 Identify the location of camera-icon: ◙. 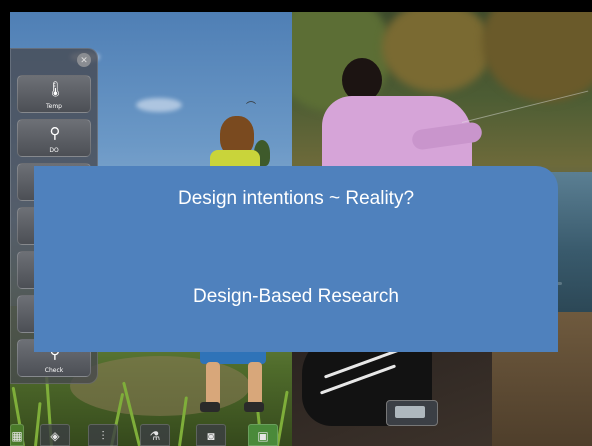
(211, 435).